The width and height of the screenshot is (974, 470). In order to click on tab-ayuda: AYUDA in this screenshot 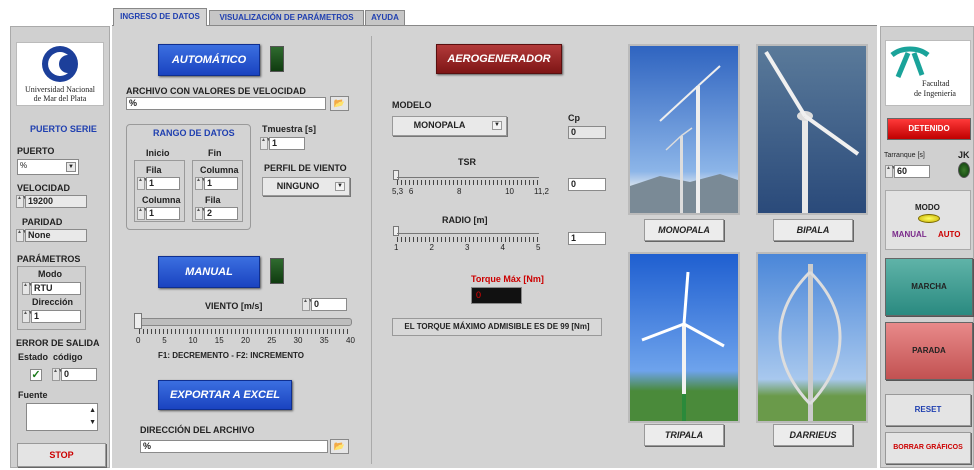, I will do `click(385, 18)`.